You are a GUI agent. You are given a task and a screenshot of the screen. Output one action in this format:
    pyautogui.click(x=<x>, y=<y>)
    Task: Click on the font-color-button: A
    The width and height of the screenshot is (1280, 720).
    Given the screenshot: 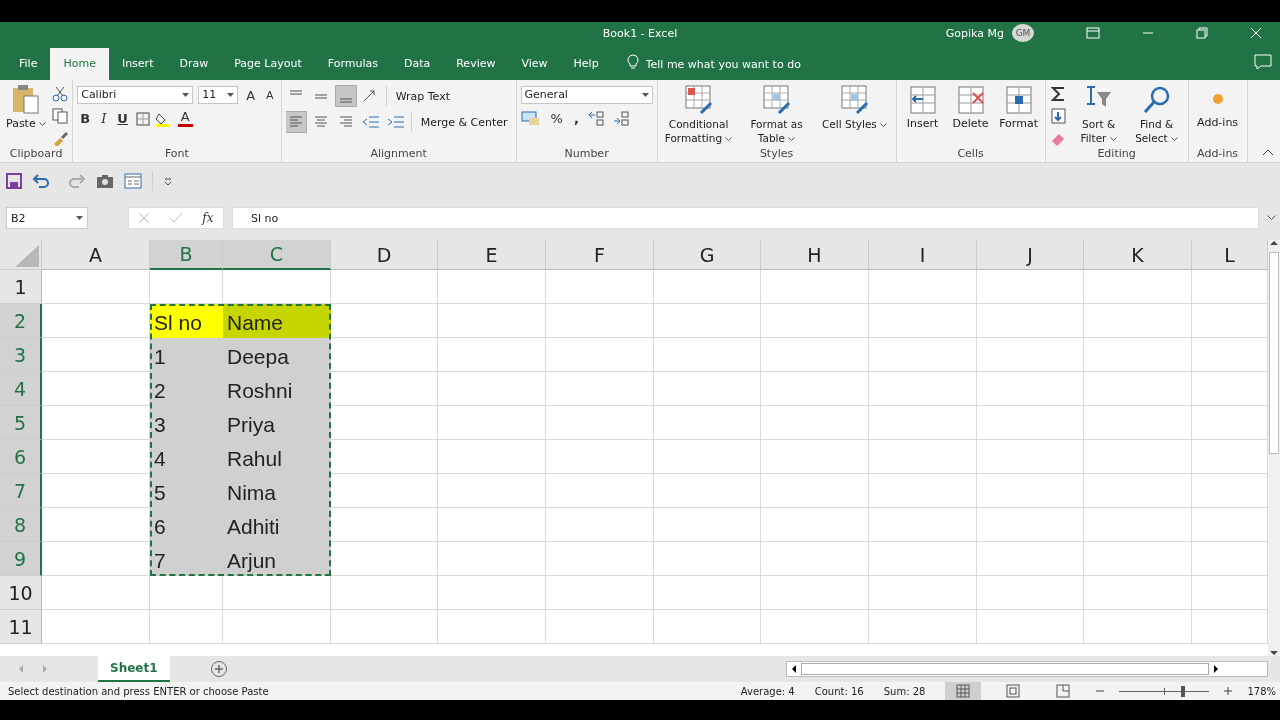 What is the action you would take?
    pyautogui.click(x=185, y=118)
    